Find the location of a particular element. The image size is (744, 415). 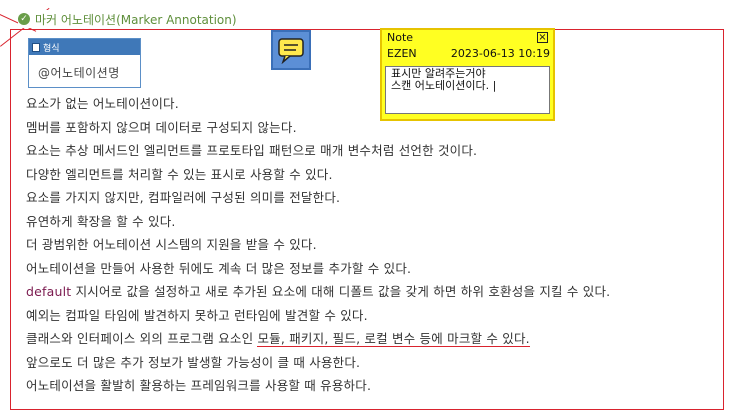

check-circle-icon: ✓ is located at coordinates (24, 19).